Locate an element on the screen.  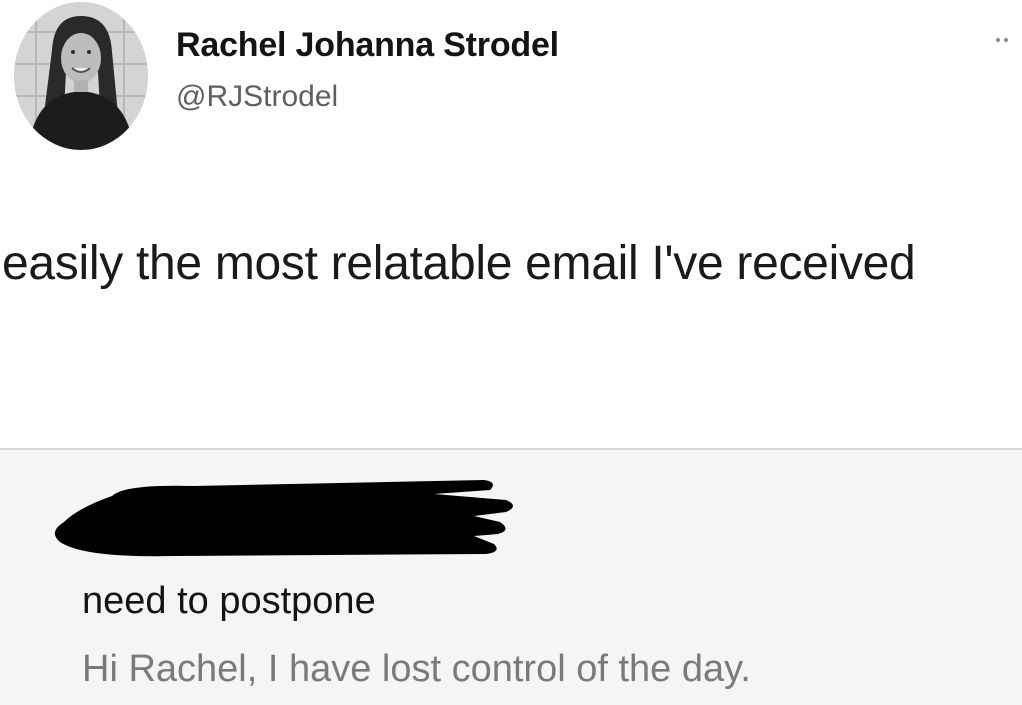
more-options-button is located at coordinates (1002, 40).